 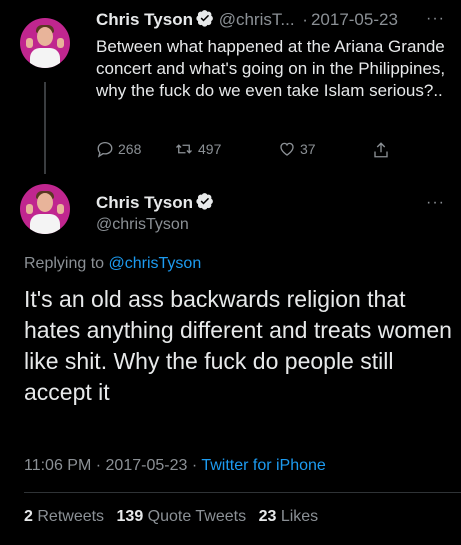 I want to click on retweet-button: 497, so click(x=197, y=149).